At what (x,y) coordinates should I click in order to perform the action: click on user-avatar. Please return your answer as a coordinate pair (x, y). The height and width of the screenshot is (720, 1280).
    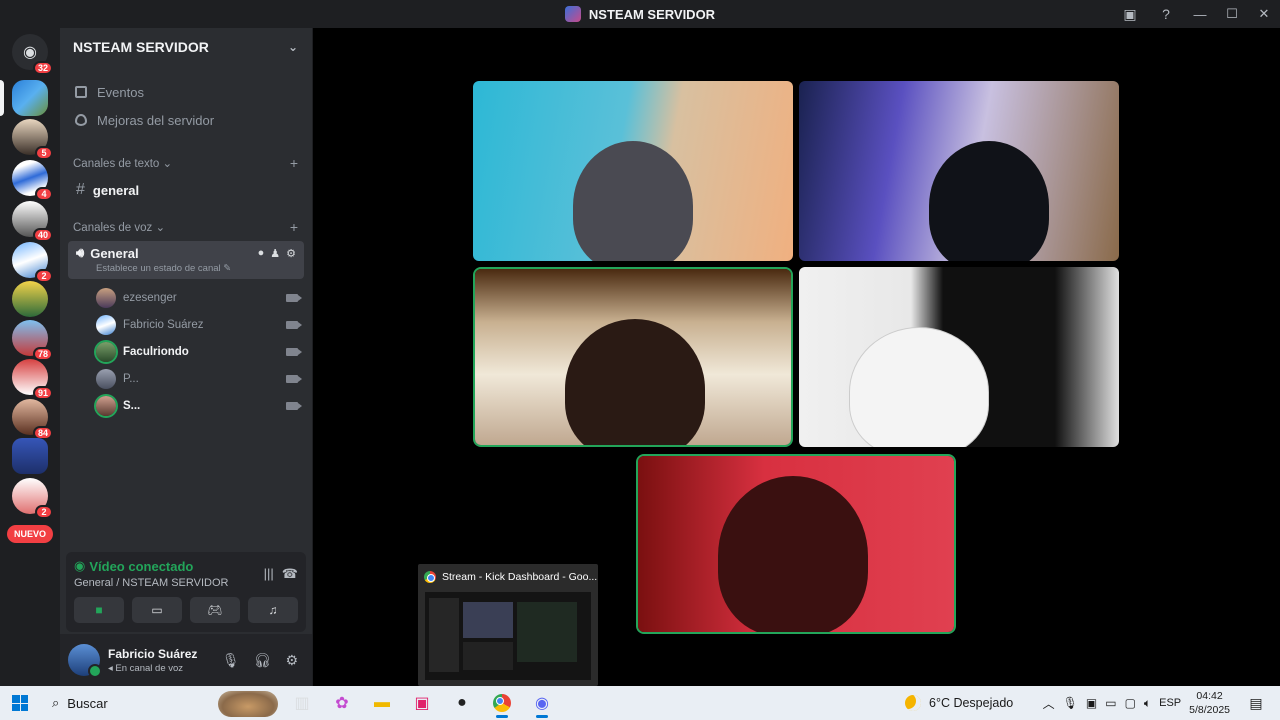
    Looking at the image, I should click on (85, 661).